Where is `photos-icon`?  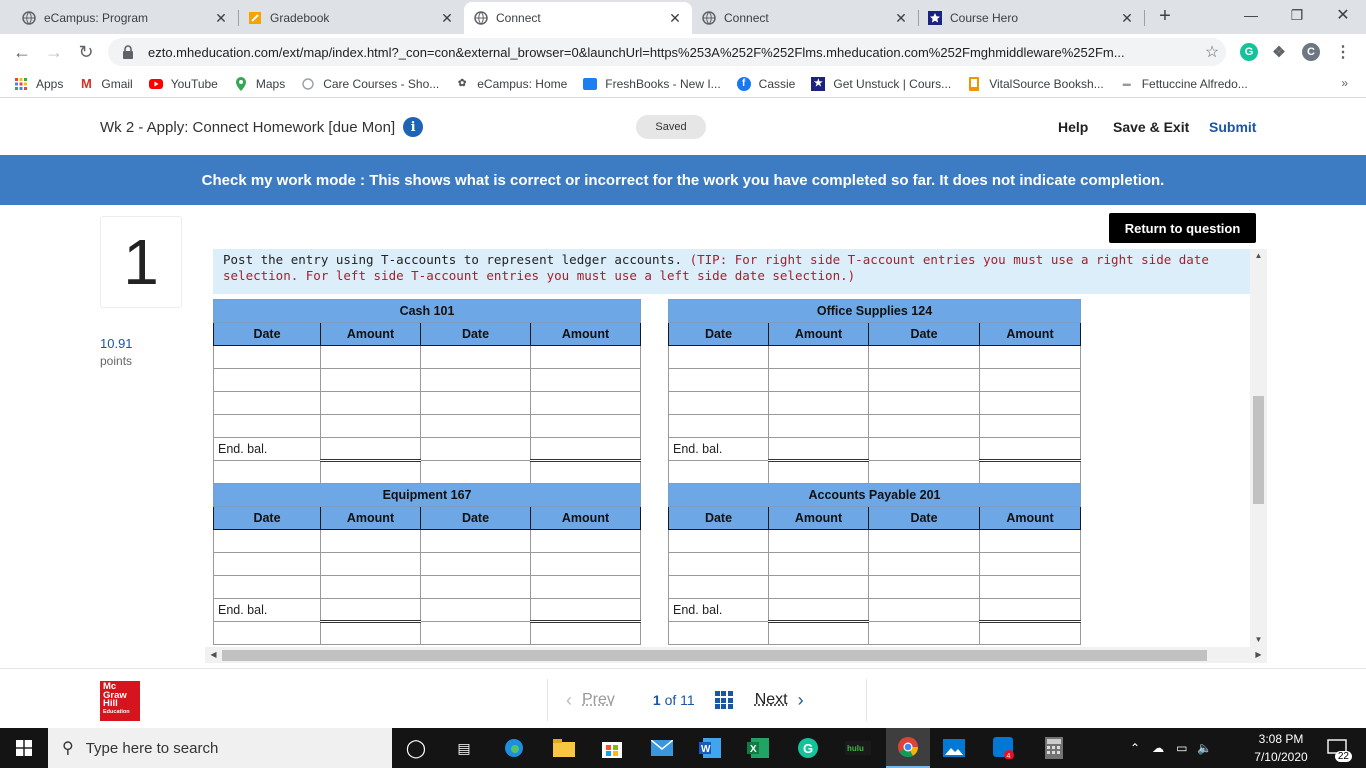
photos-icon is located at coordinates (954, 748).